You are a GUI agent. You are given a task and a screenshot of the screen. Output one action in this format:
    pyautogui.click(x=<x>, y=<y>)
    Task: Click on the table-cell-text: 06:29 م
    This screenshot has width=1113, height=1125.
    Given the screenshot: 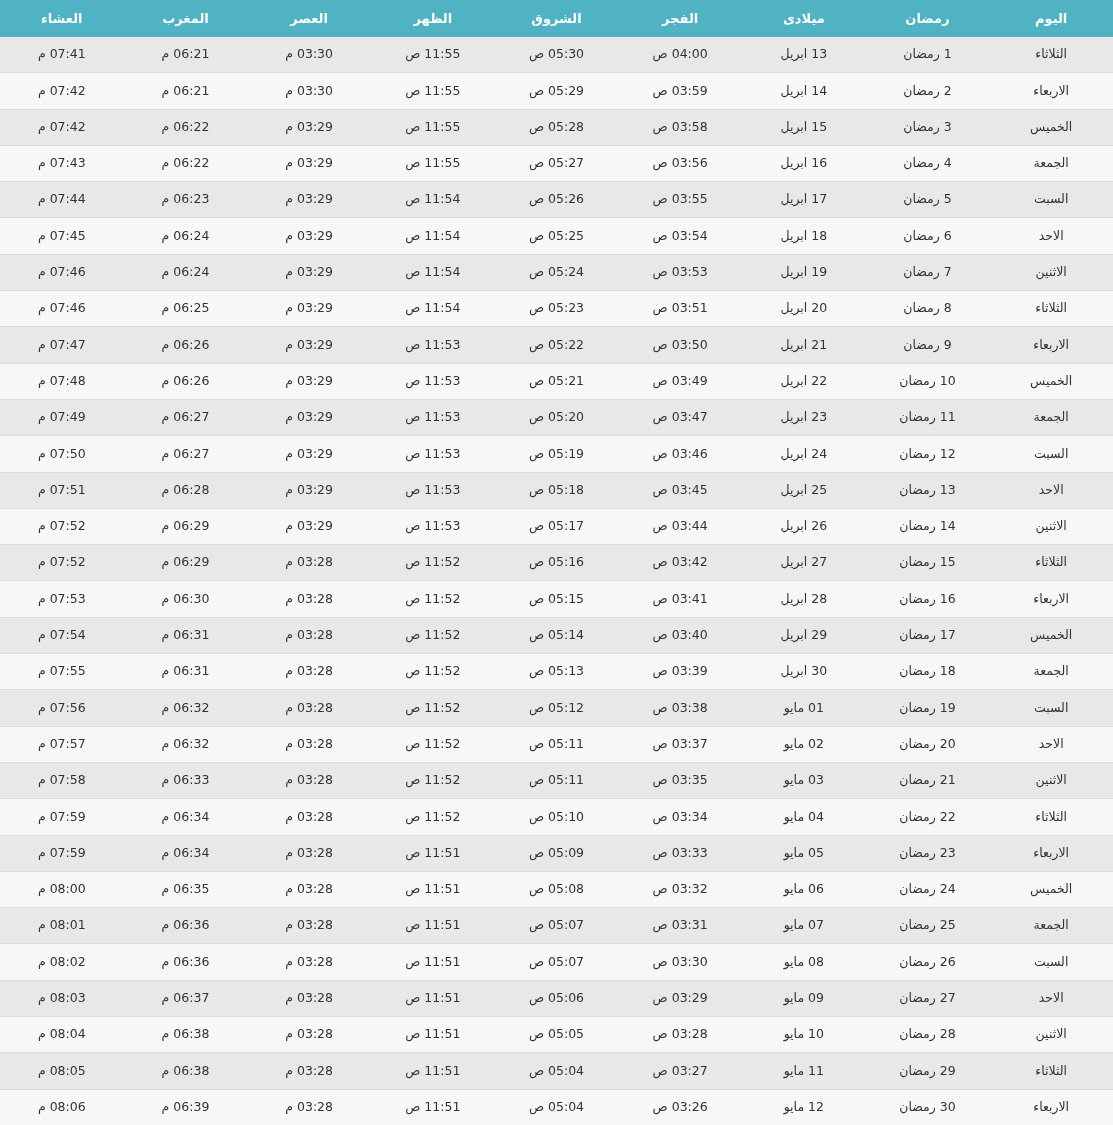 What is the action you would take?
    pyautogui.click(x=185, y=562)
    